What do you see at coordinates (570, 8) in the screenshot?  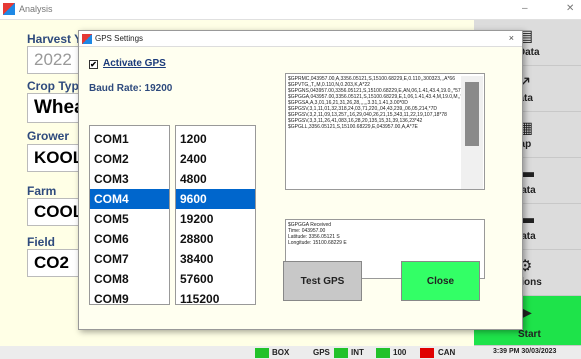 I see `window-close-button: ✕` at bounding box center [570, 8].